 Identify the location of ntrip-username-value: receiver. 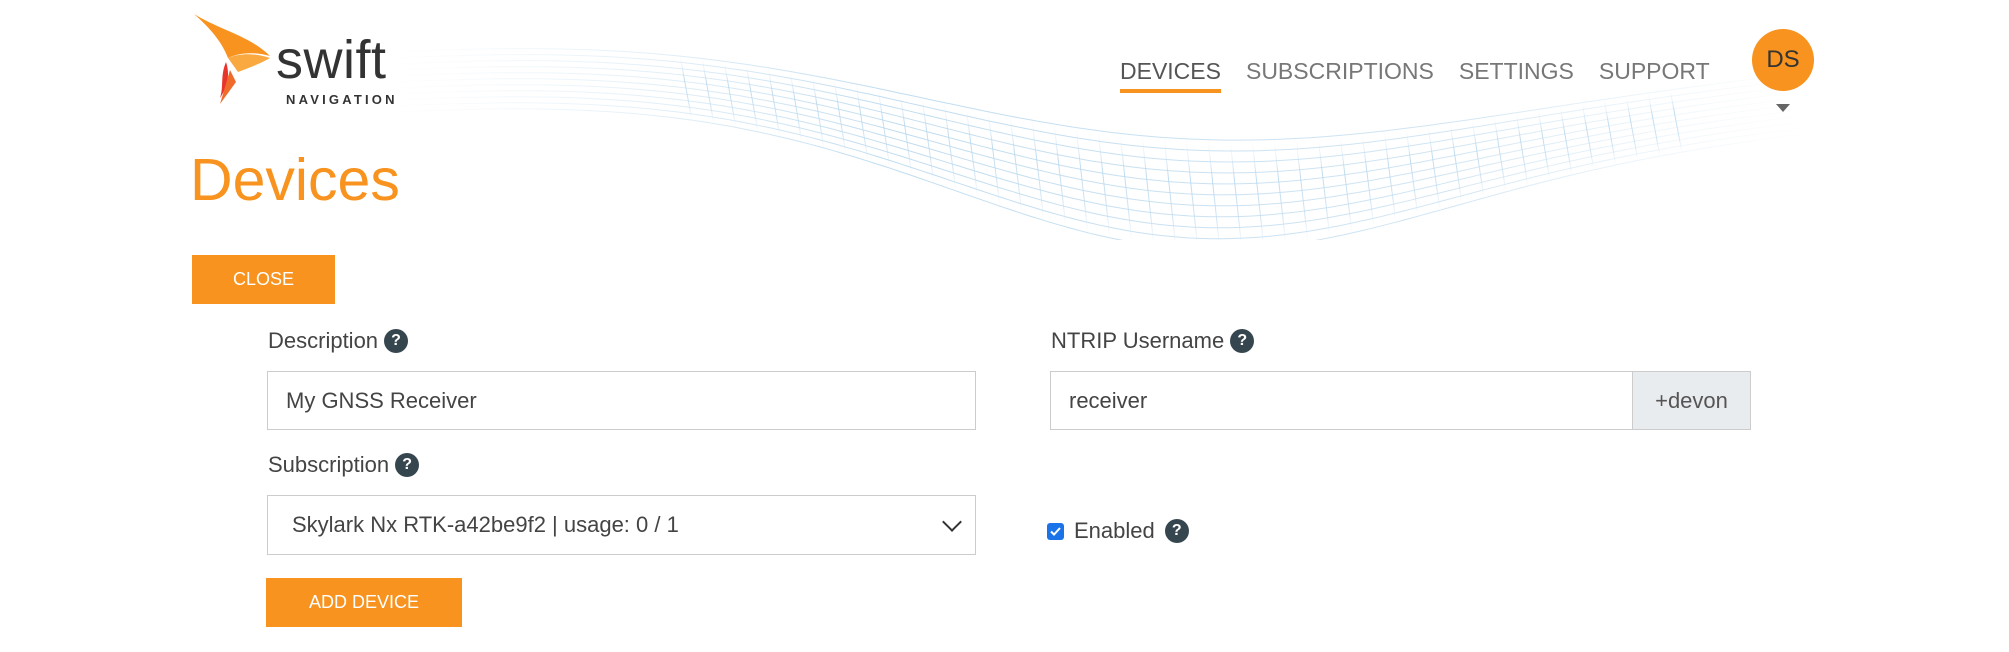
(1108, 400).